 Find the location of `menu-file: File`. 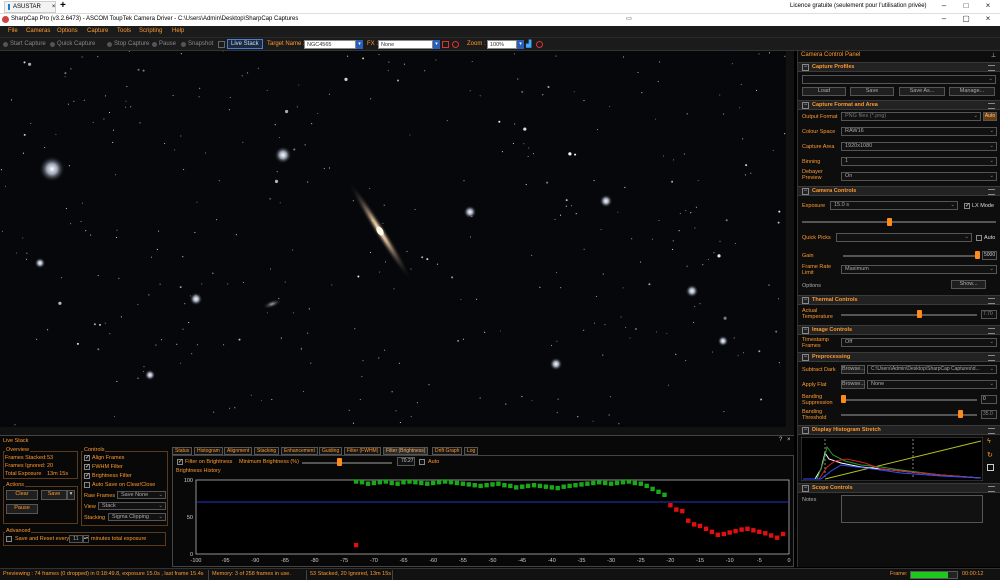

menu-file: File is located at coordinates (13, 31).